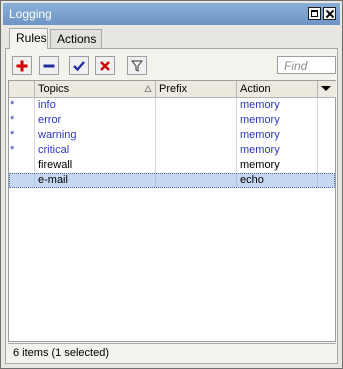 The image size is (343, 369). What do you see at coordinates (95, 105) in the screenshot?
I see `row-topics: info` at bounding box center [95, 105].